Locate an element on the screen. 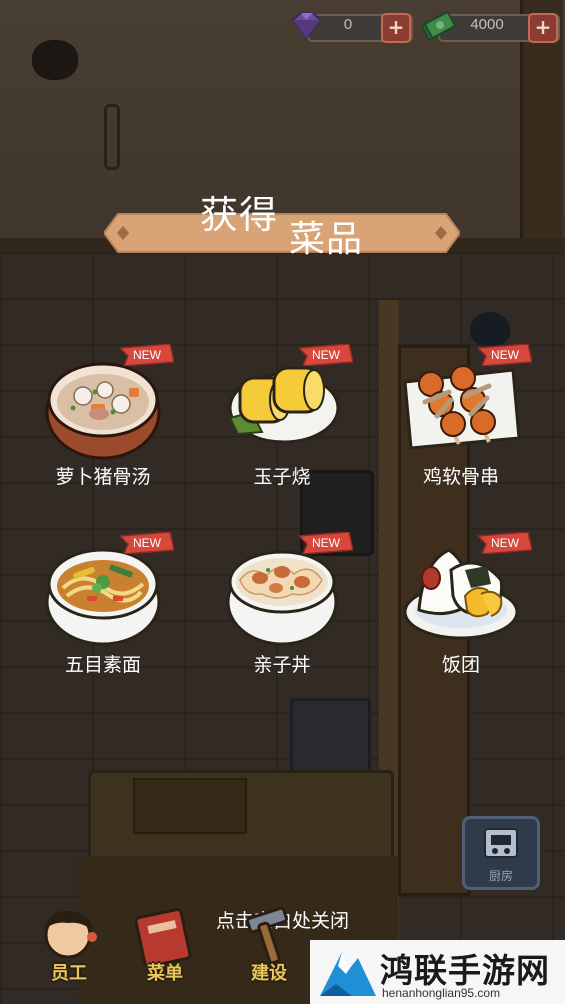  dish-name: 饭团 is located at coordinates (460, 665).